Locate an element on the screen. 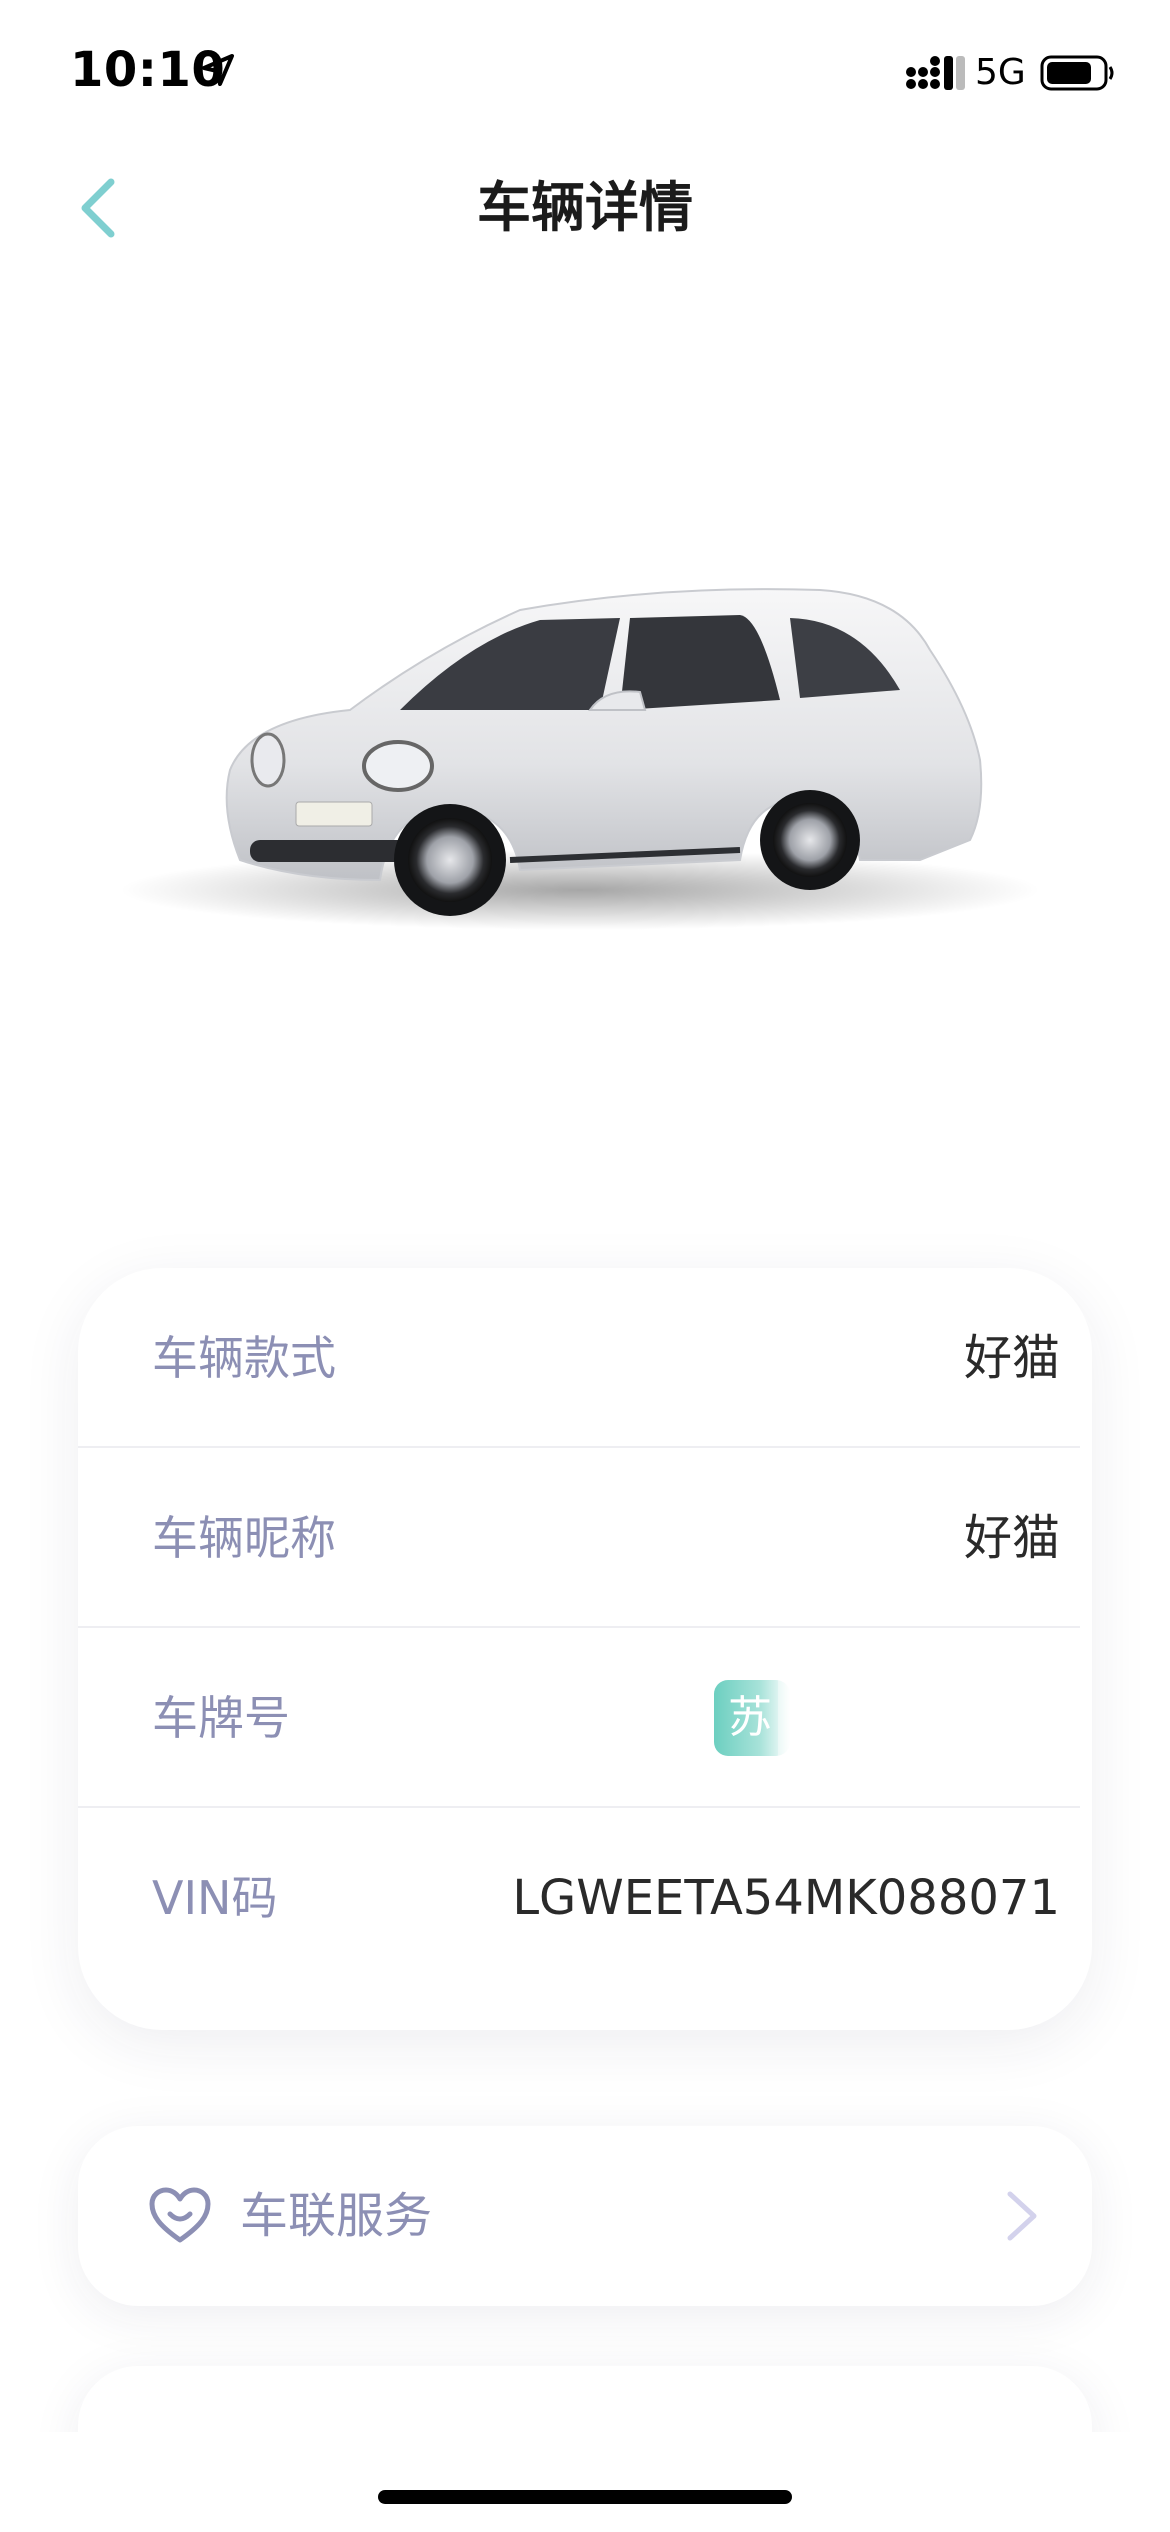  bottom-safe-area is located at coordinates (585, 2482).